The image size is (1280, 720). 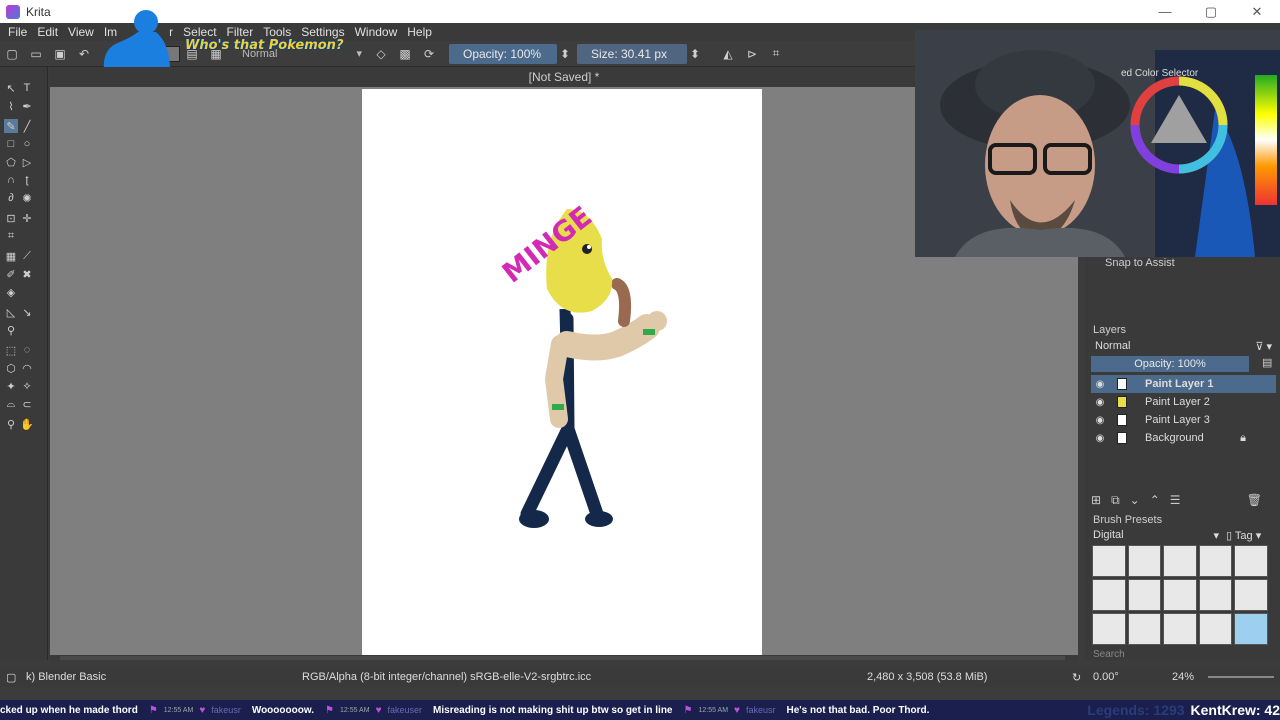 What do you see at coordinates (728, 54) in the screenshot?
I see `mirror-horizontal-icon: ◭` at bounding box center [728, 54].